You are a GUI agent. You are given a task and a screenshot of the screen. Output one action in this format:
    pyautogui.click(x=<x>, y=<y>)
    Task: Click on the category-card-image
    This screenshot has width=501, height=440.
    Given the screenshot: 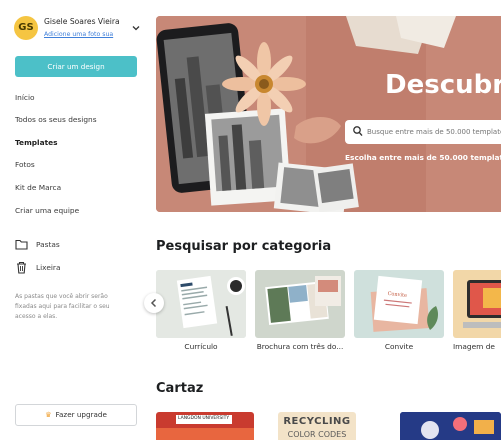 What is the action you would take?
    pyautogui.click(x=477, y=304)
    